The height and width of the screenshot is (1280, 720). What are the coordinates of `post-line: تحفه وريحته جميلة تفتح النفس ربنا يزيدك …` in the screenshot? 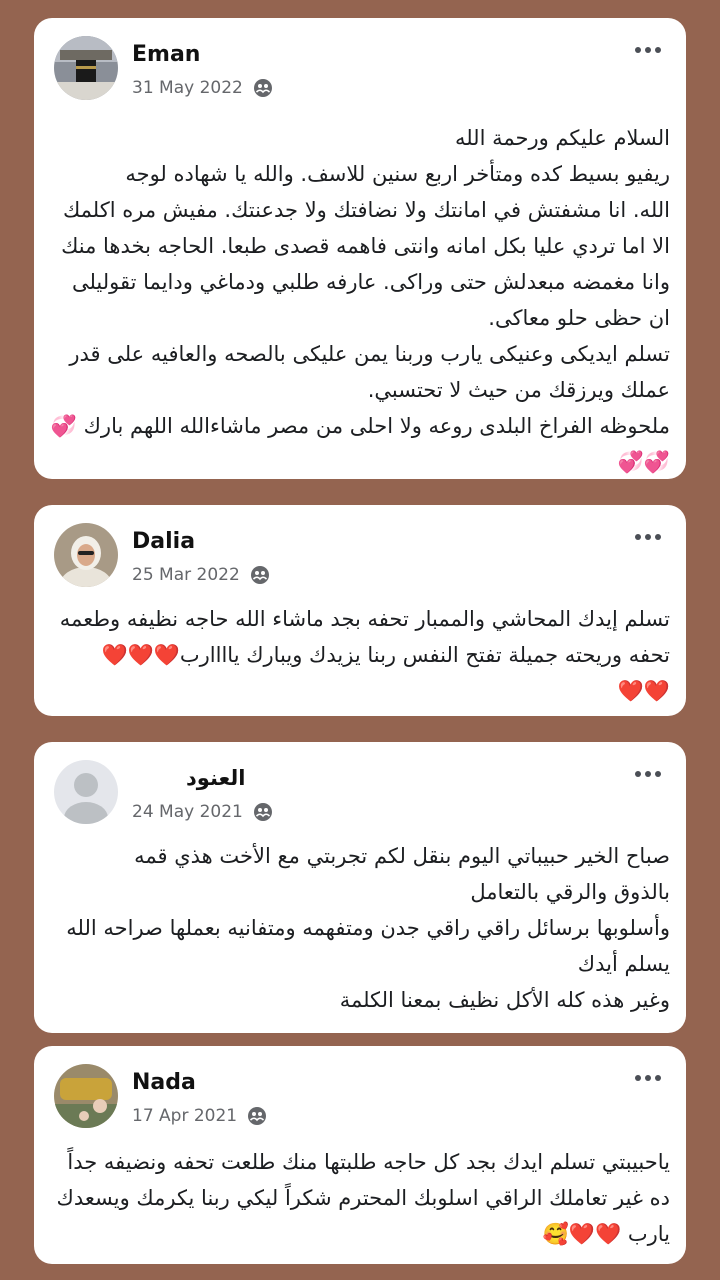 It's located at (385, 655).